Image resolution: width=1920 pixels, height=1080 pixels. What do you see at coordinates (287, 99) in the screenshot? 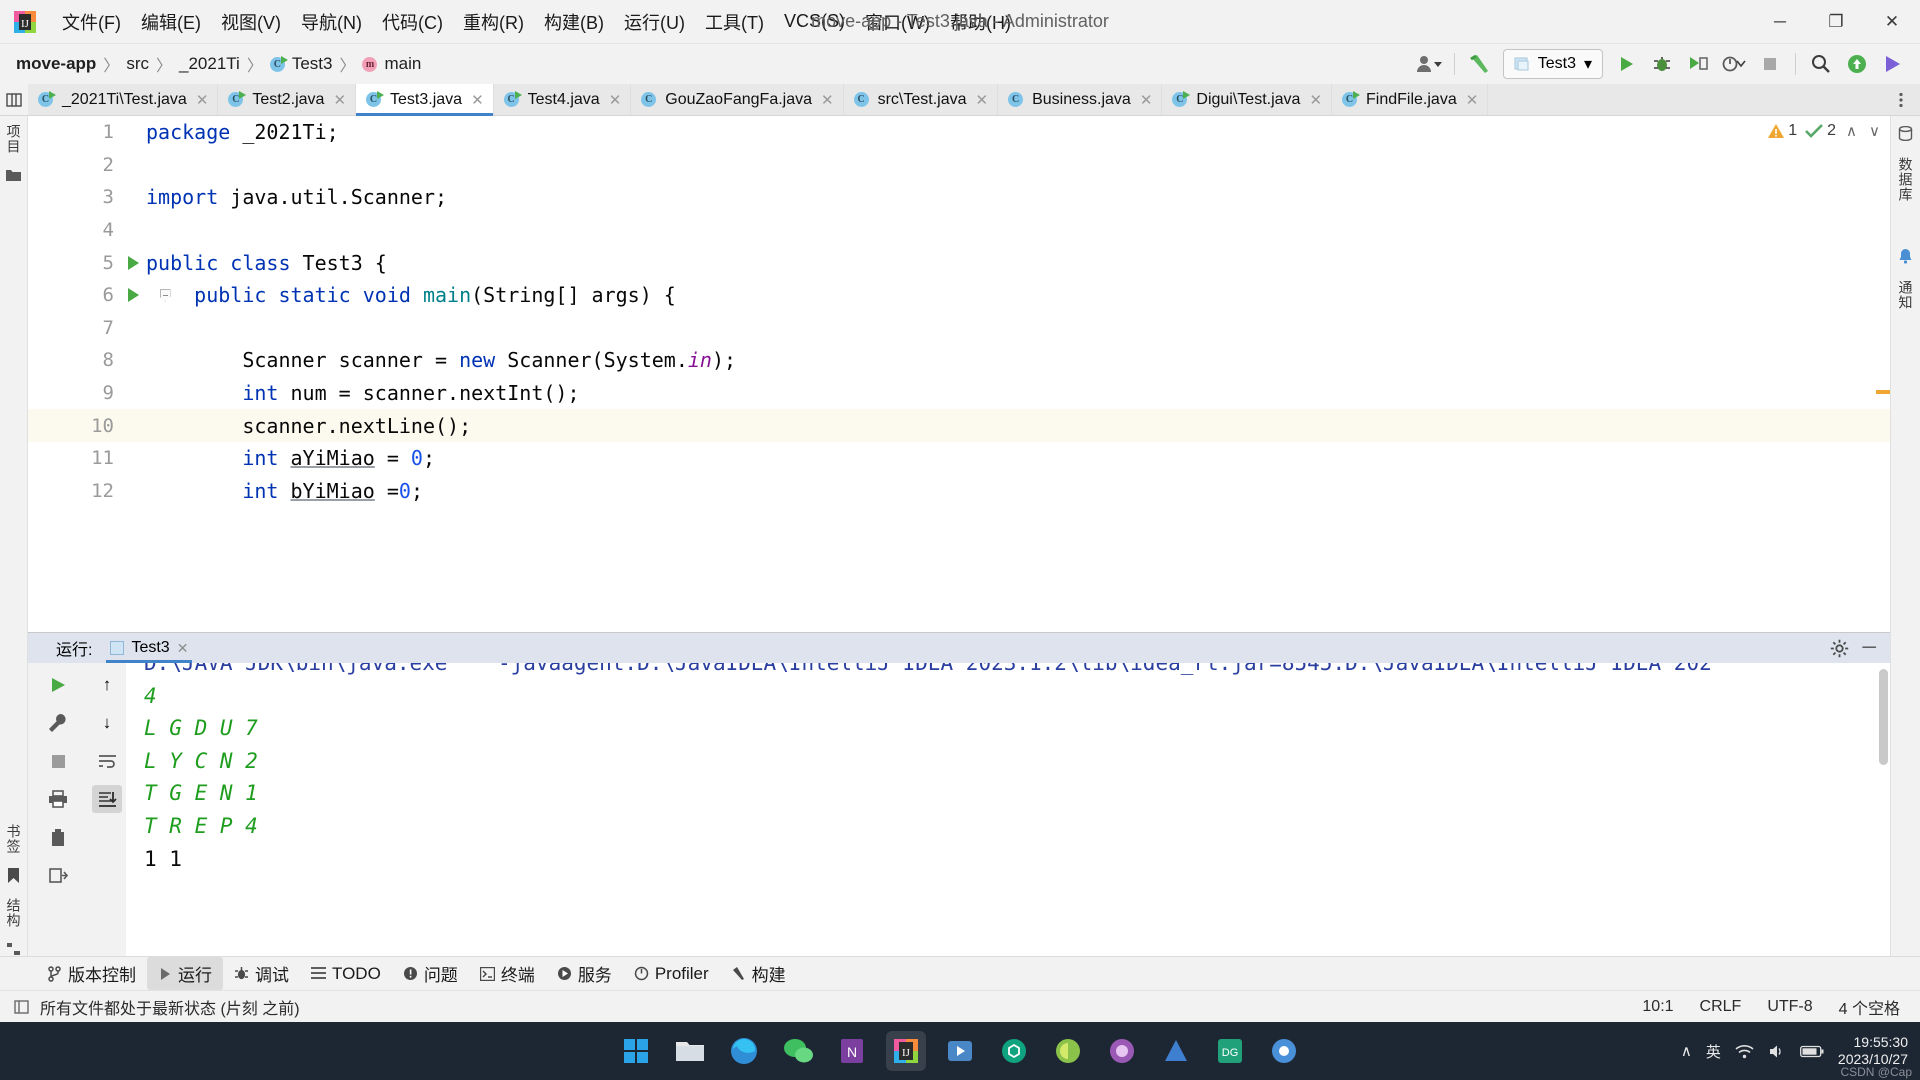
I see `editor-tab-test2: C Test2.java ✕` at bounding box center [287, 99].